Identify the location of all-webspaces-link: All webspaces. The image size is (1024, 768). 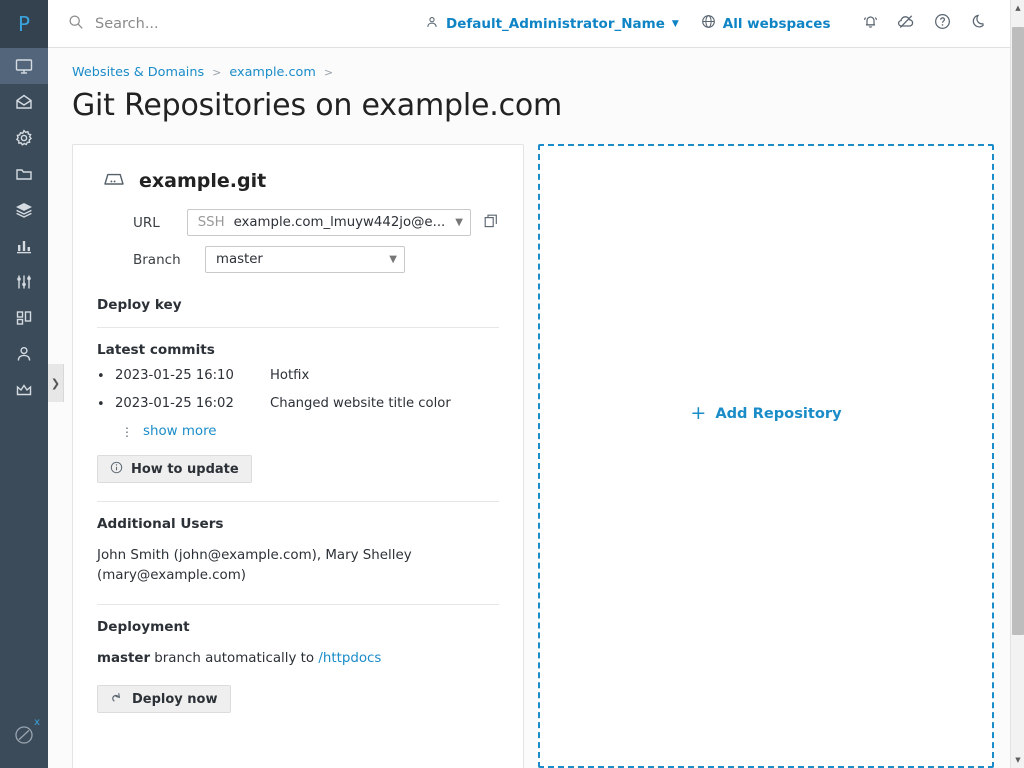
(766, 23).